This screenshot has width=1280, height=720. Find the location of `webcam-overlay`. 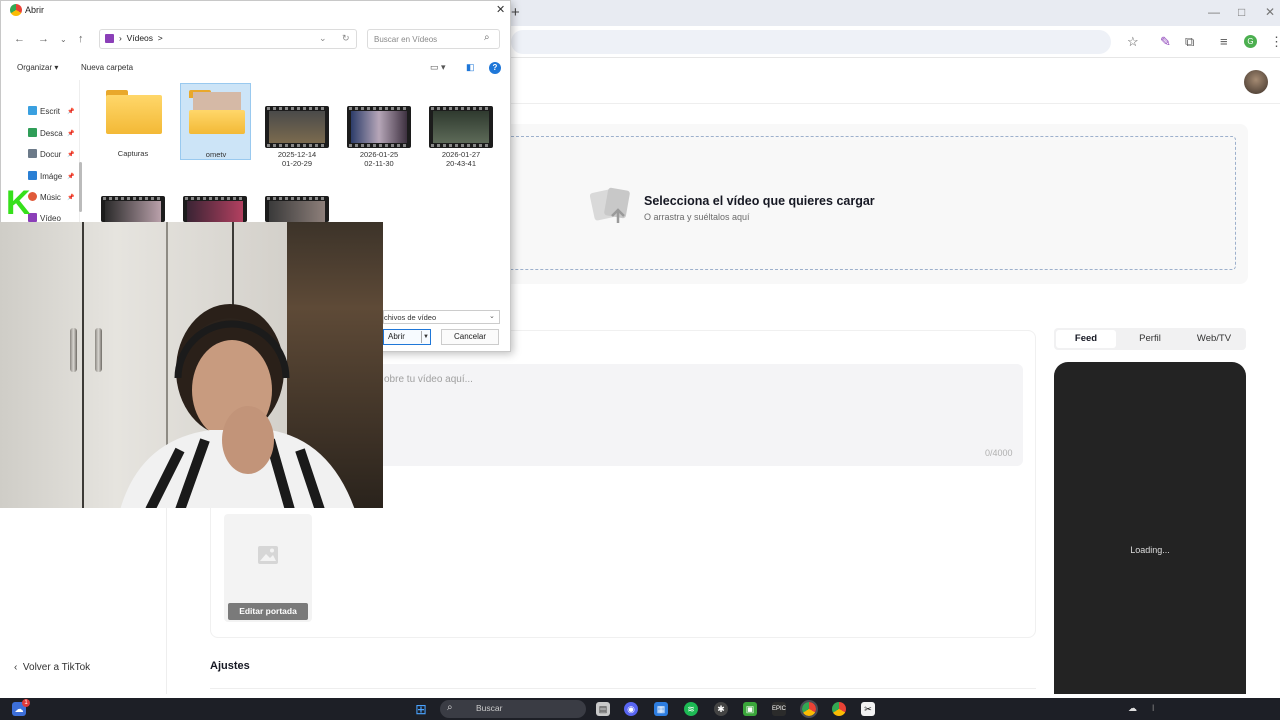

webcam-overlay is located at coordinates (191, 365).